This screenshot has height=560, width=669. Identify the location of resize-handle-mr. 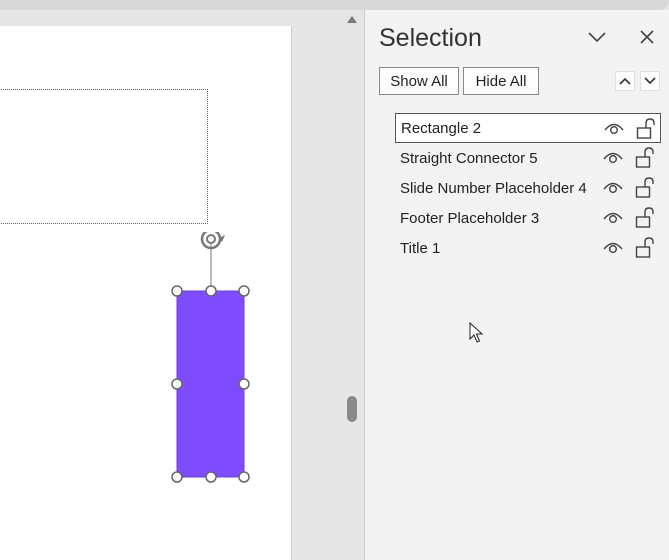
(244, 384).